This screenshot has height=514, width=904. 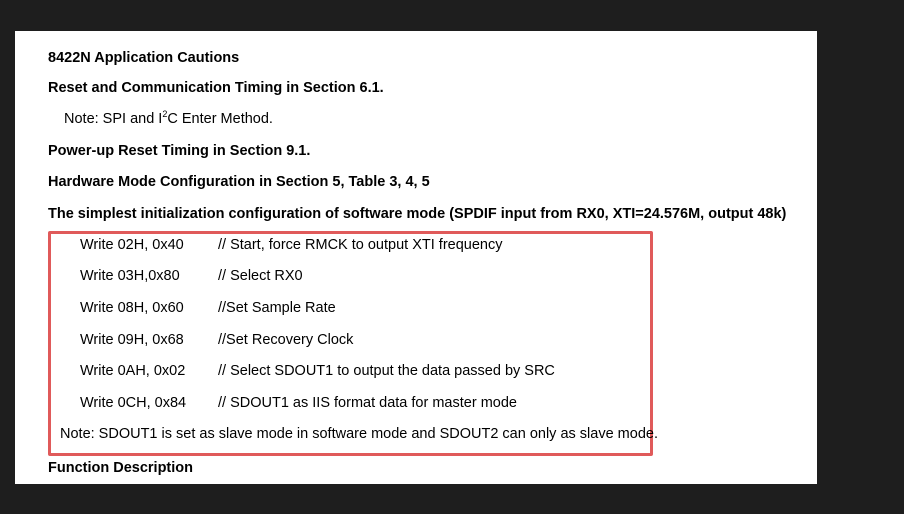 What do you see at coordinates (277, 308) in the screenshot?
I see `command-comment: //Set Sample Rate` at bounding box center [277, 308].